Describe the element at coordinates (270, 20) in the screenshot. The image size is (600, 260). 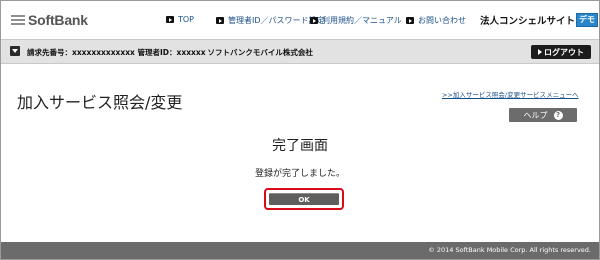
I see `nav-link-admin-password: 管理者ID／パスワード設定` at that location.